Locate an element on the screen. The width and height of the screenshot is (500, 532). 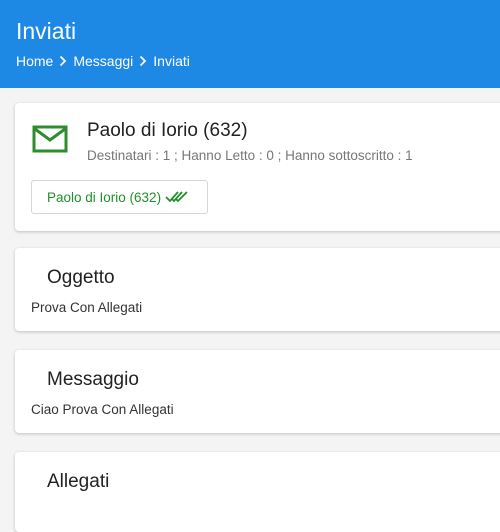
subject-title: Oggetto is located at coordinates (81, 277).